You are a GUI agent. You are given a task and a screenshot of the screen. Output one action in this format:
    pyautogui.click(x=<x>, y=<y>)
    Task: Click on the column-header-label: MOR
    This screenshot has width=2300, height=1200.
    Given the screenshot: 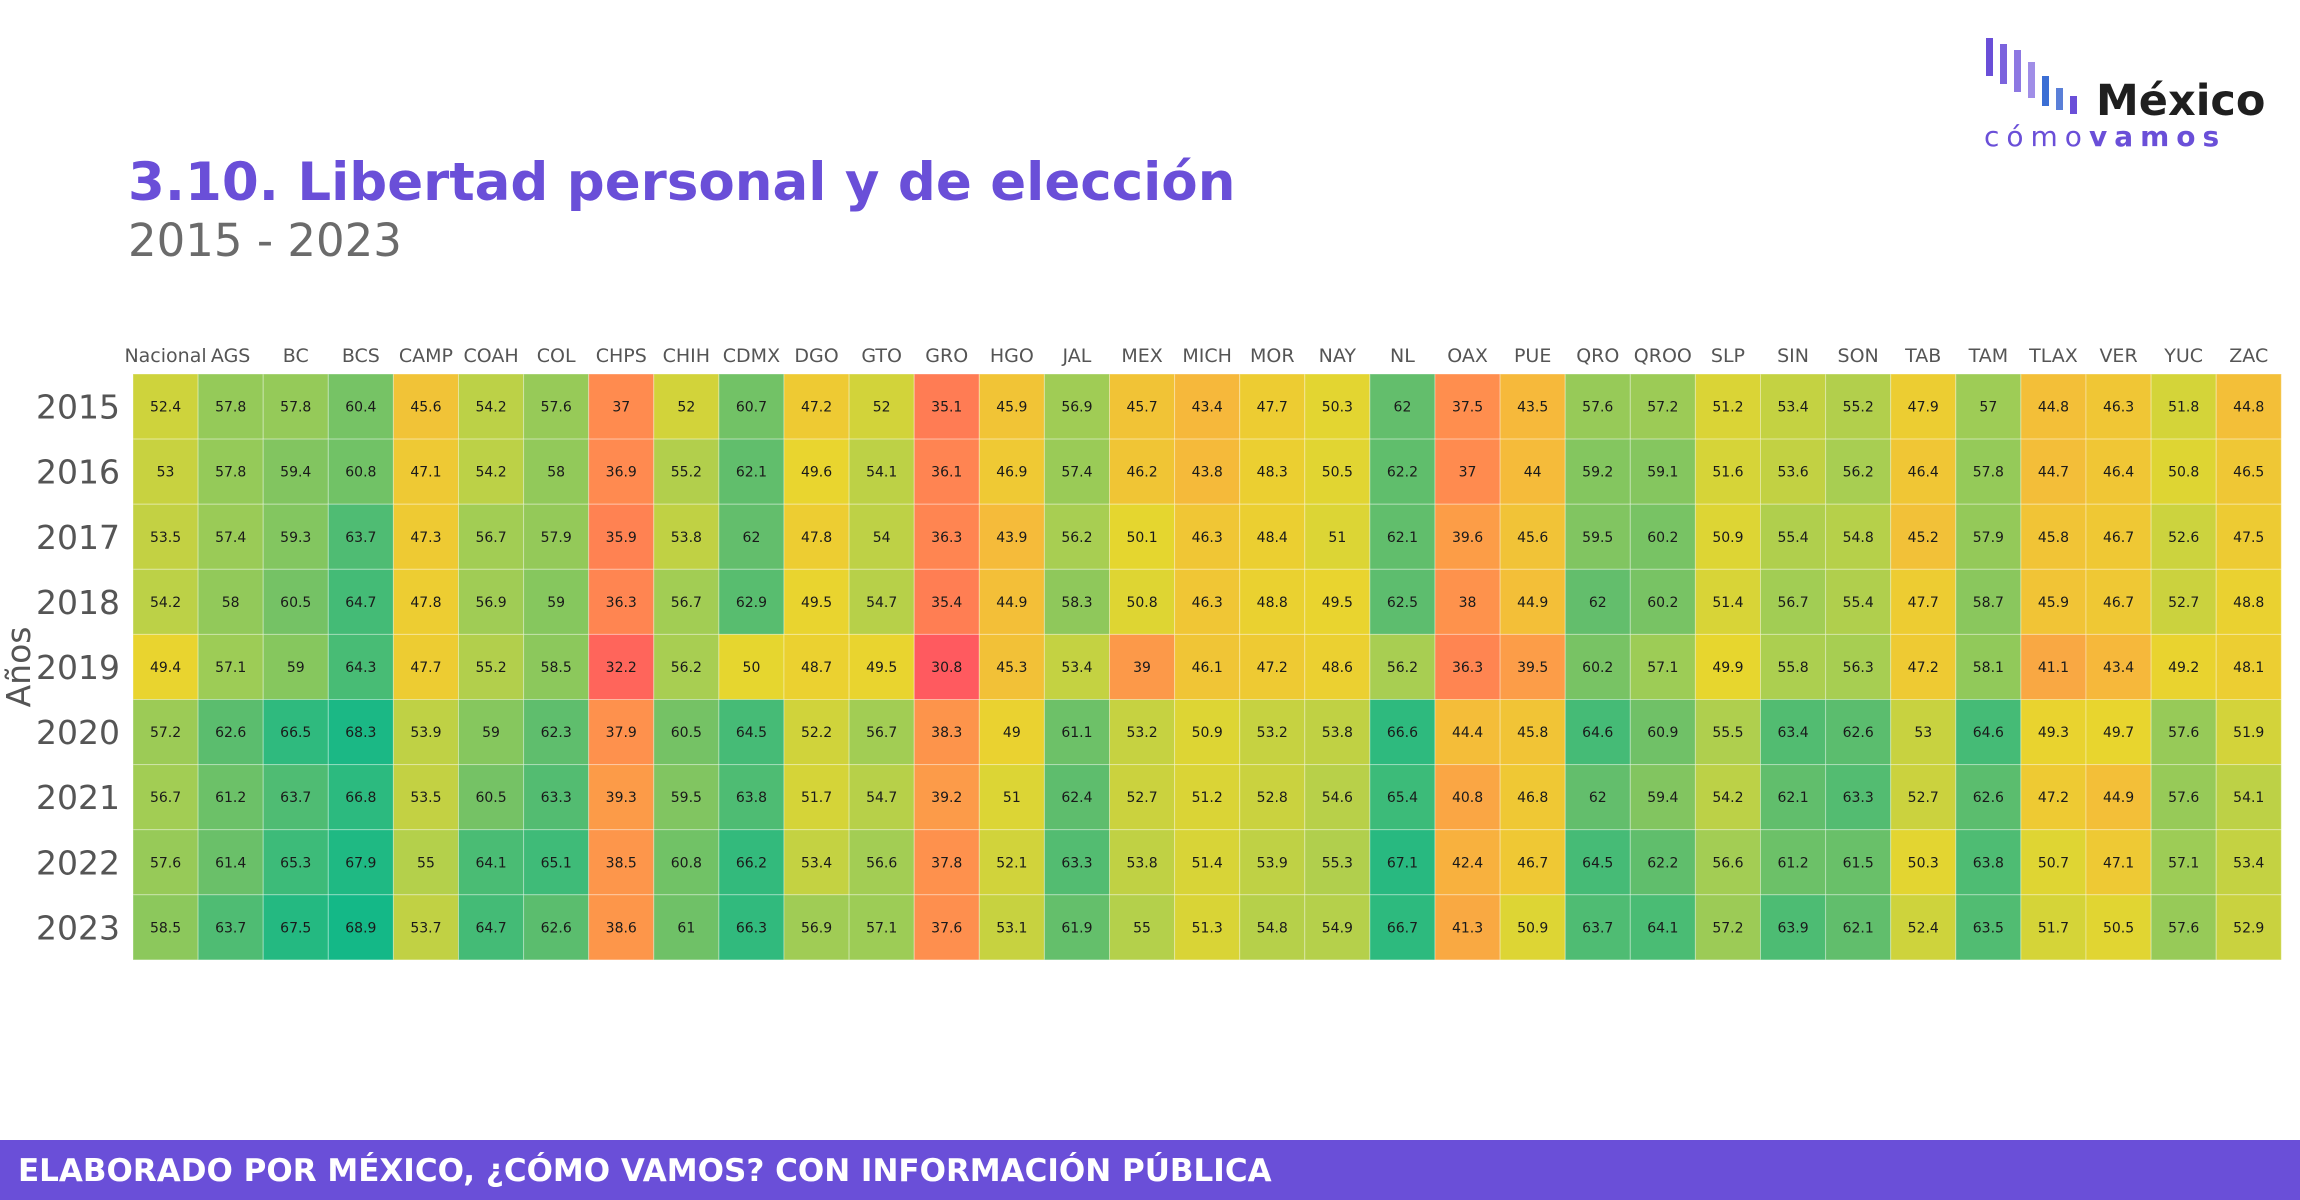 What is the action you would take?
    pyautogui.click(x=1272, y=356)
    